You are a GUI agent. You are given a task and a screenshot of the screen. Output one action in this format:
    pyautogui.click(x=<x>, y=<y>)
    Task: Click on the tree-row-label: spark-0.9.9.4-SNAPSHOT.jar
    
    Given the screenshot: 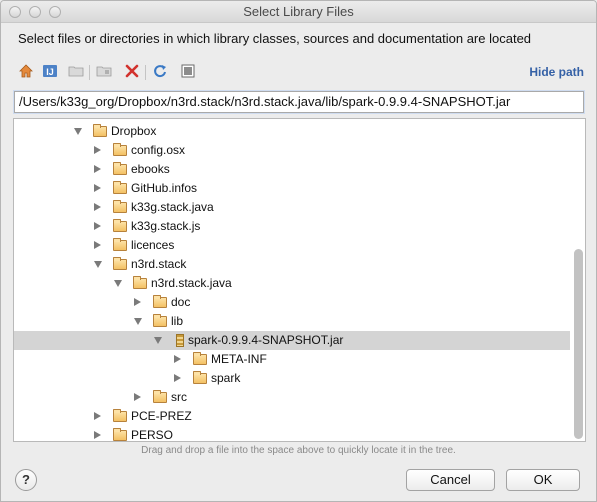 What is the action you would take?
    pyautogui.click(x=266, y=340)
    